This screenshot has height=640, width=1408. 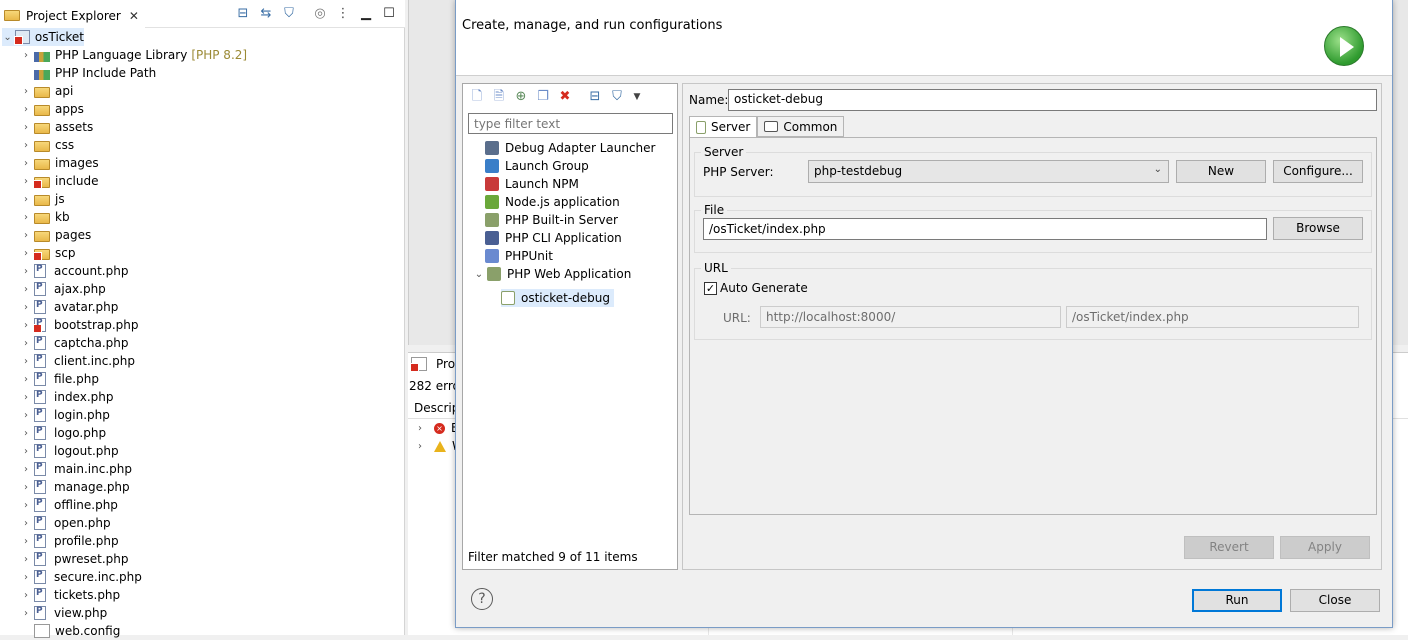 What do you see at coordinates (63, 289) in the screenshot?
I see `tree-item: › ajax.php` at bounding box center [63, 289].